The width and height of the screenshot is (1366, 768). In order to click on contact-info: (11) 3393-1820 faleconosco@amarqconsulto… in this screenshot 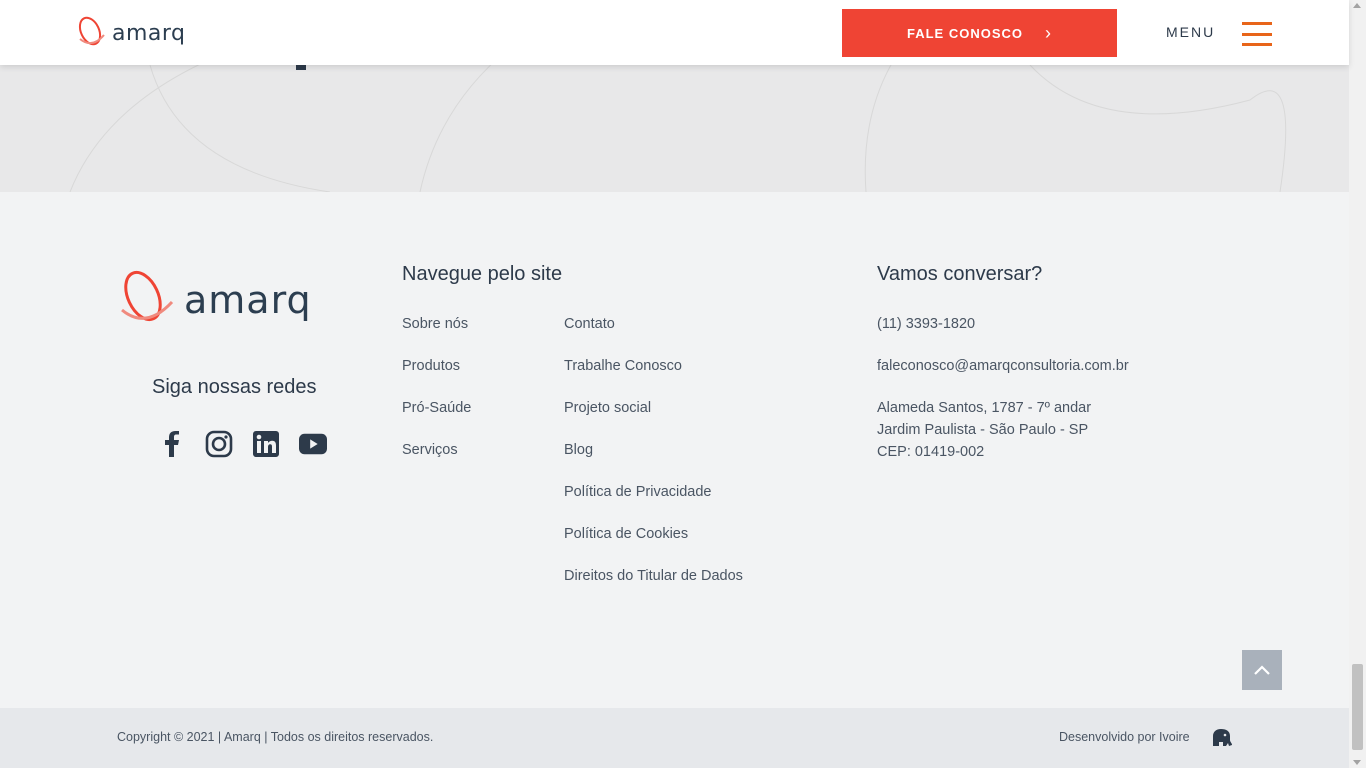, I will do `click(1003, 389)`.